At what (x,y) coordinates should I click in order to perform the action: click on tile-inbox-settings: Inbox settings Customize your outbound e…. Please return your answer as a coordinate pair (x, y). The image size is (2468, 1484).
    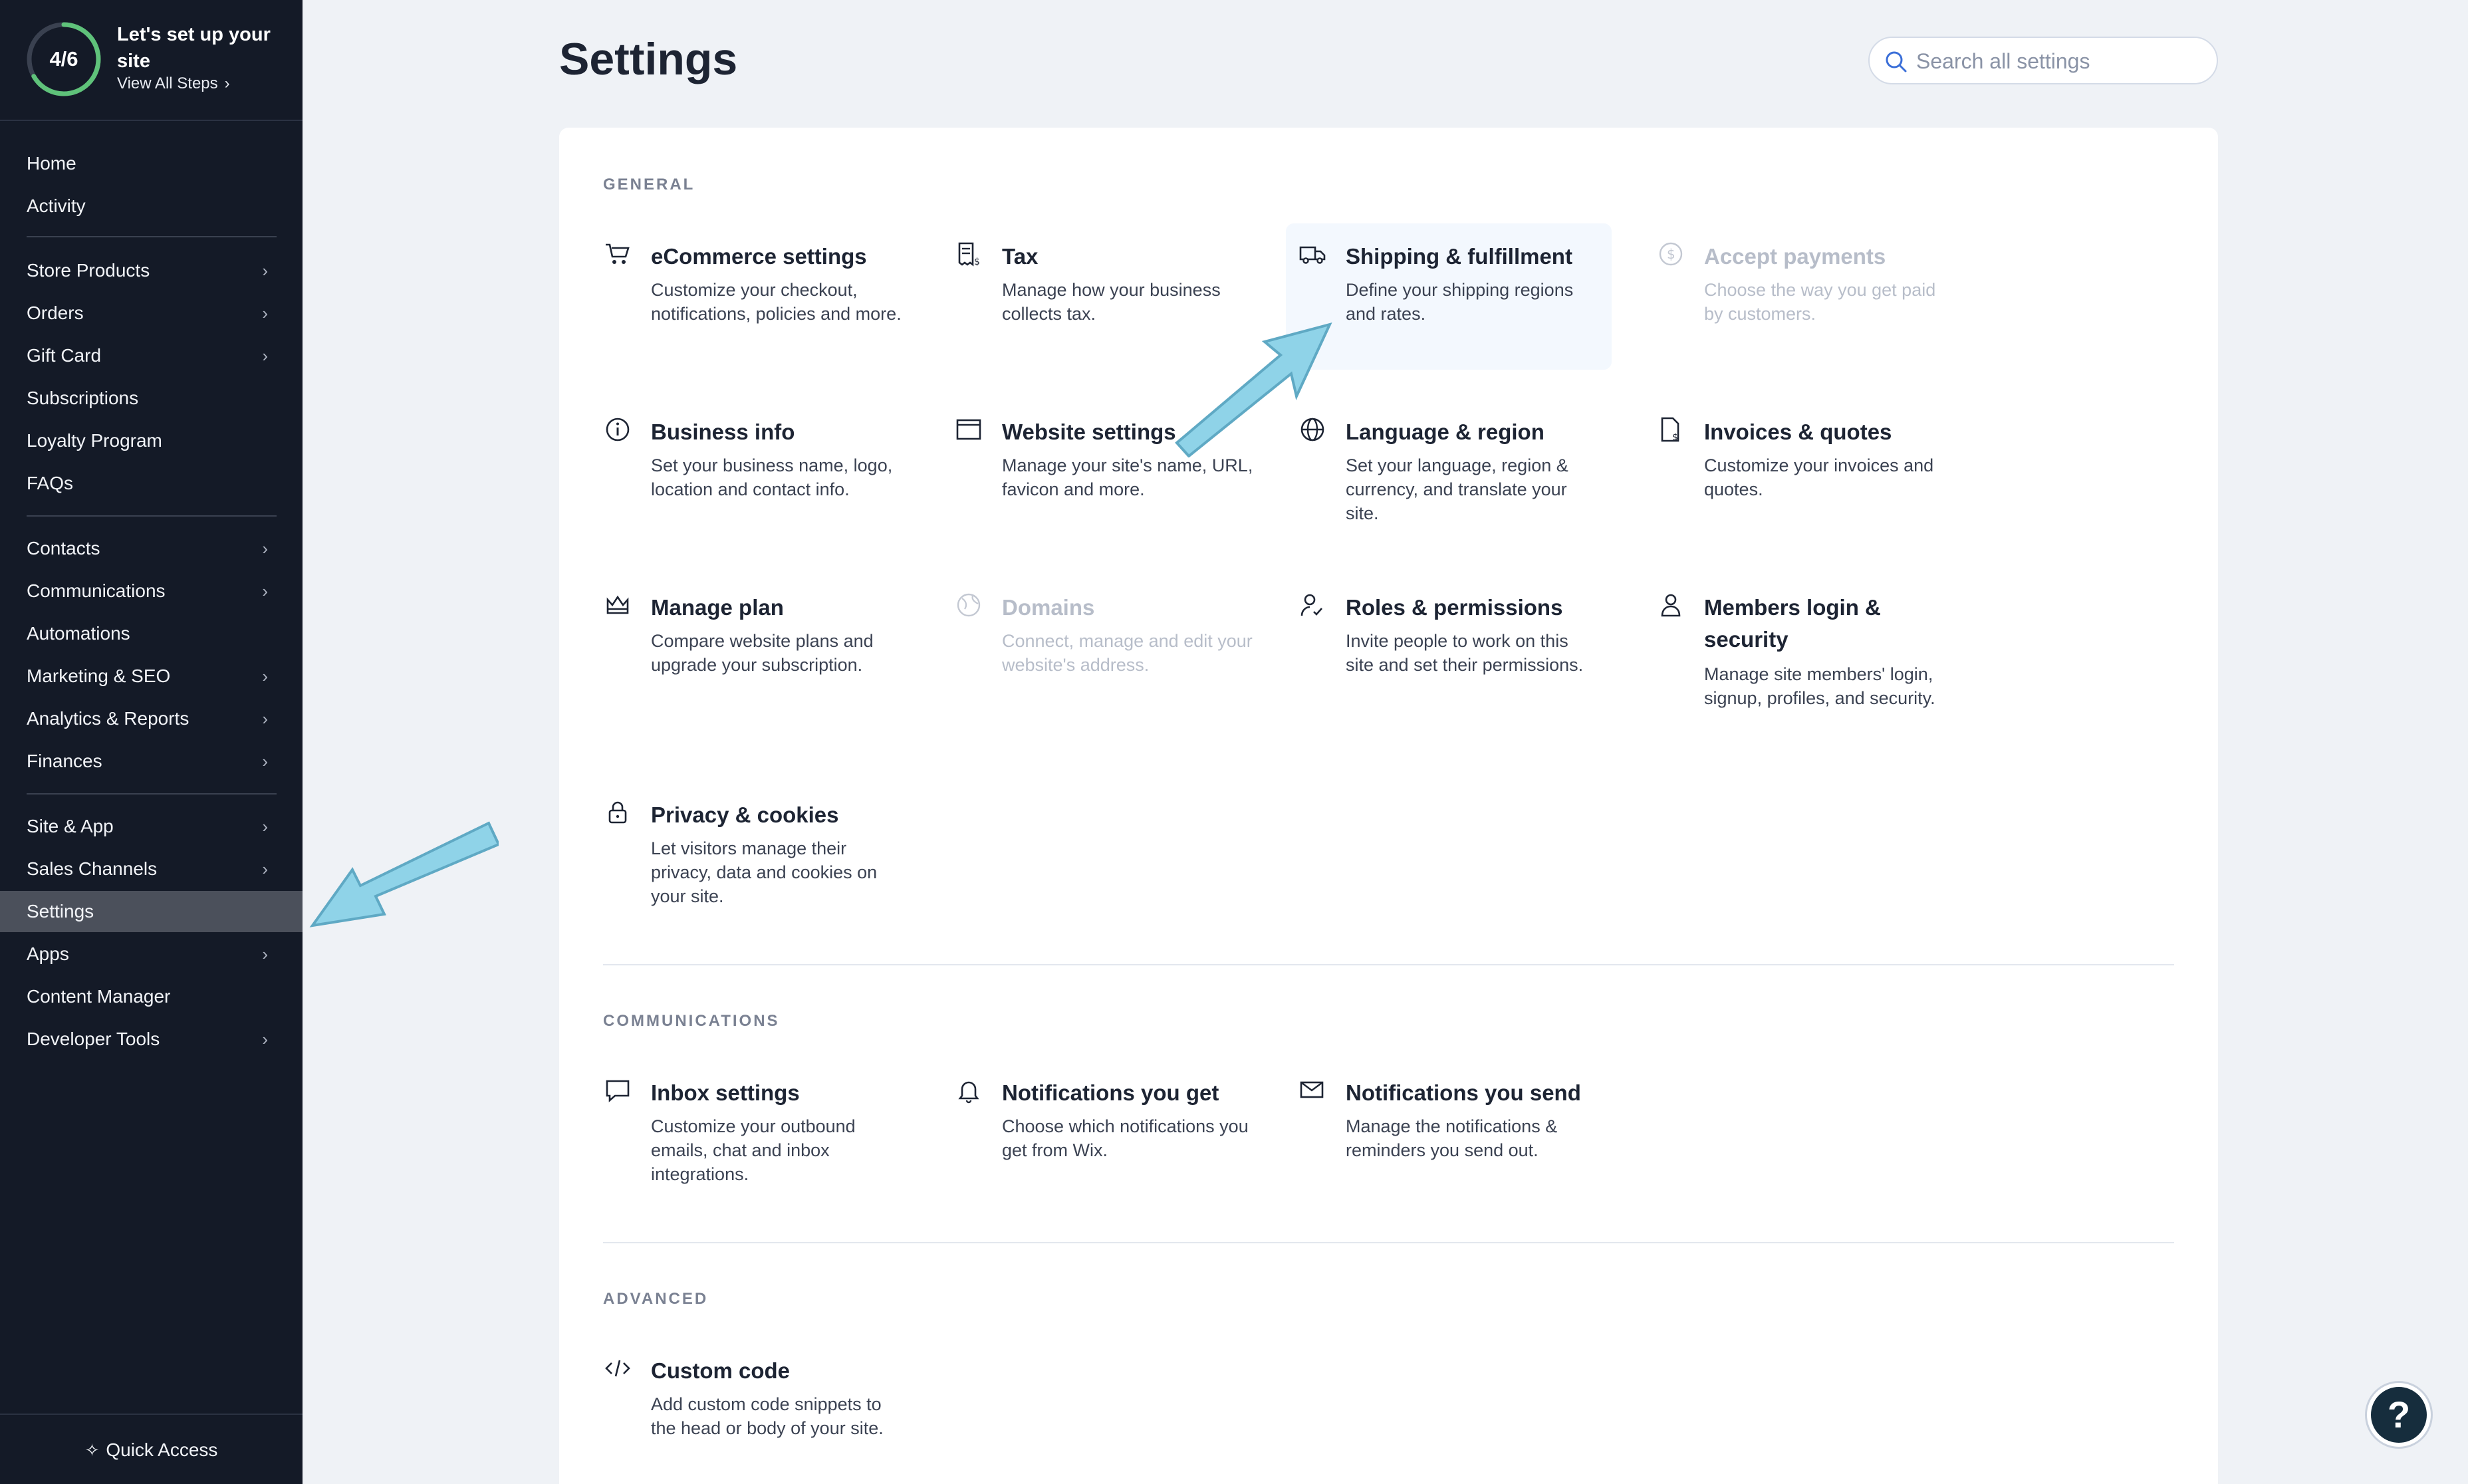
    Looking at the image, I should click on (754, 1133).